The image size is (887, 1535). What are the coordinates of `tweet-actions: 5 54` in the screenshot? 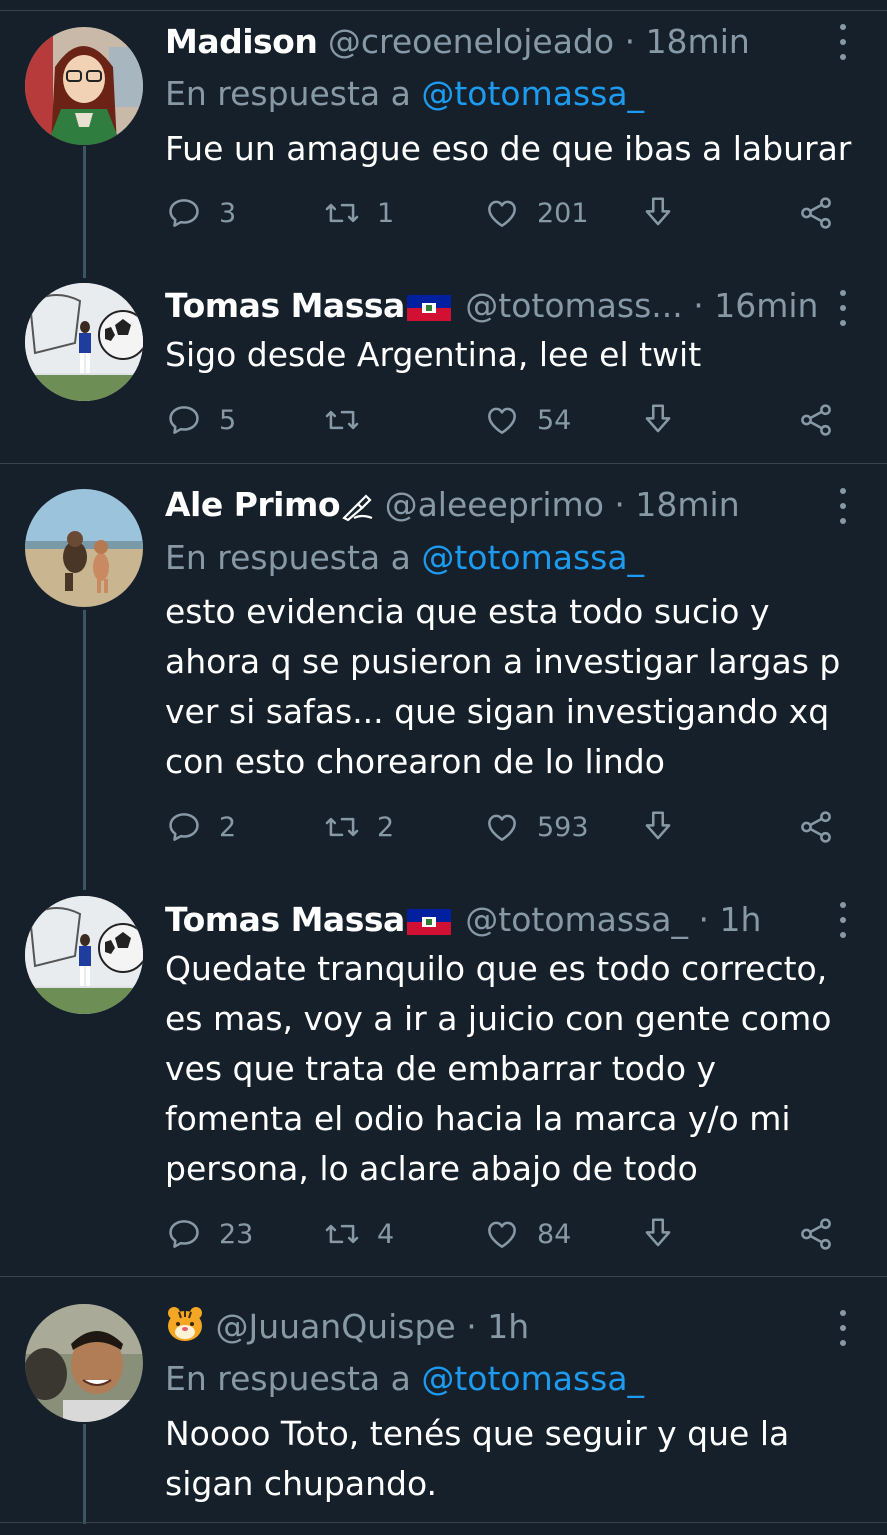 It's located at (505, 420).